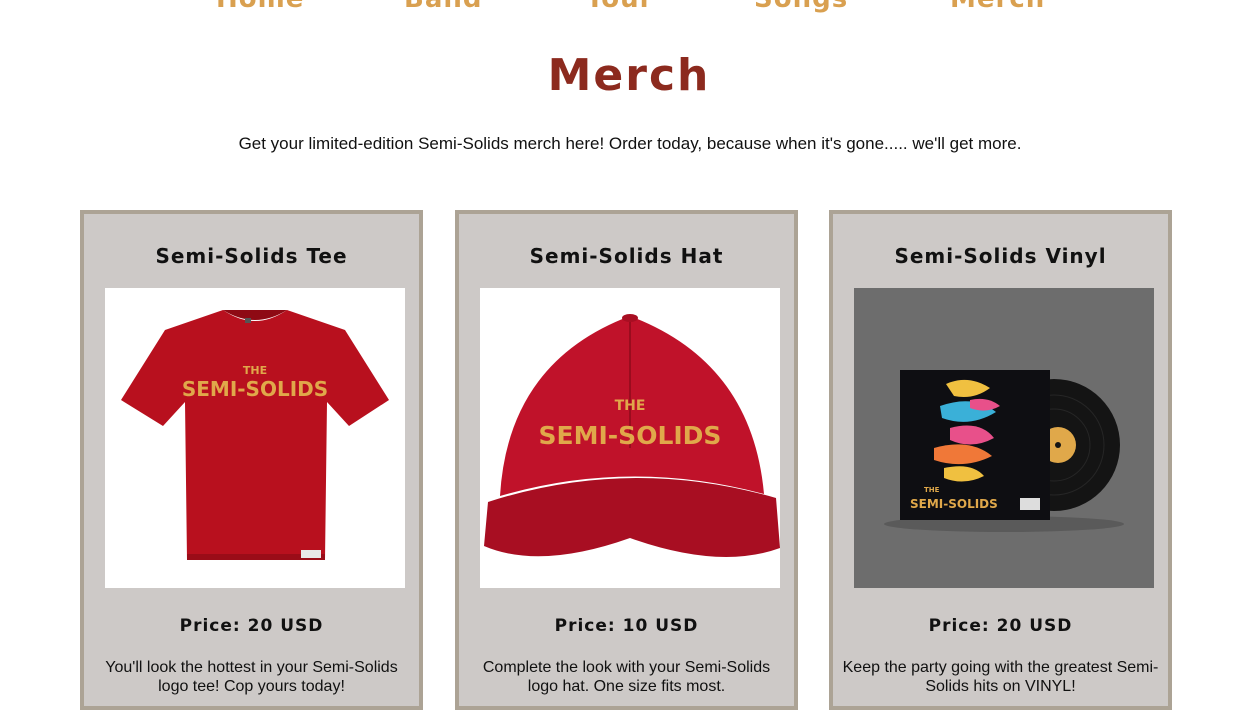  Describe the element at coordinates (255, 389) in the screenshot. I see `tee-logo-main: SEMI-SOLIDS` at that location.